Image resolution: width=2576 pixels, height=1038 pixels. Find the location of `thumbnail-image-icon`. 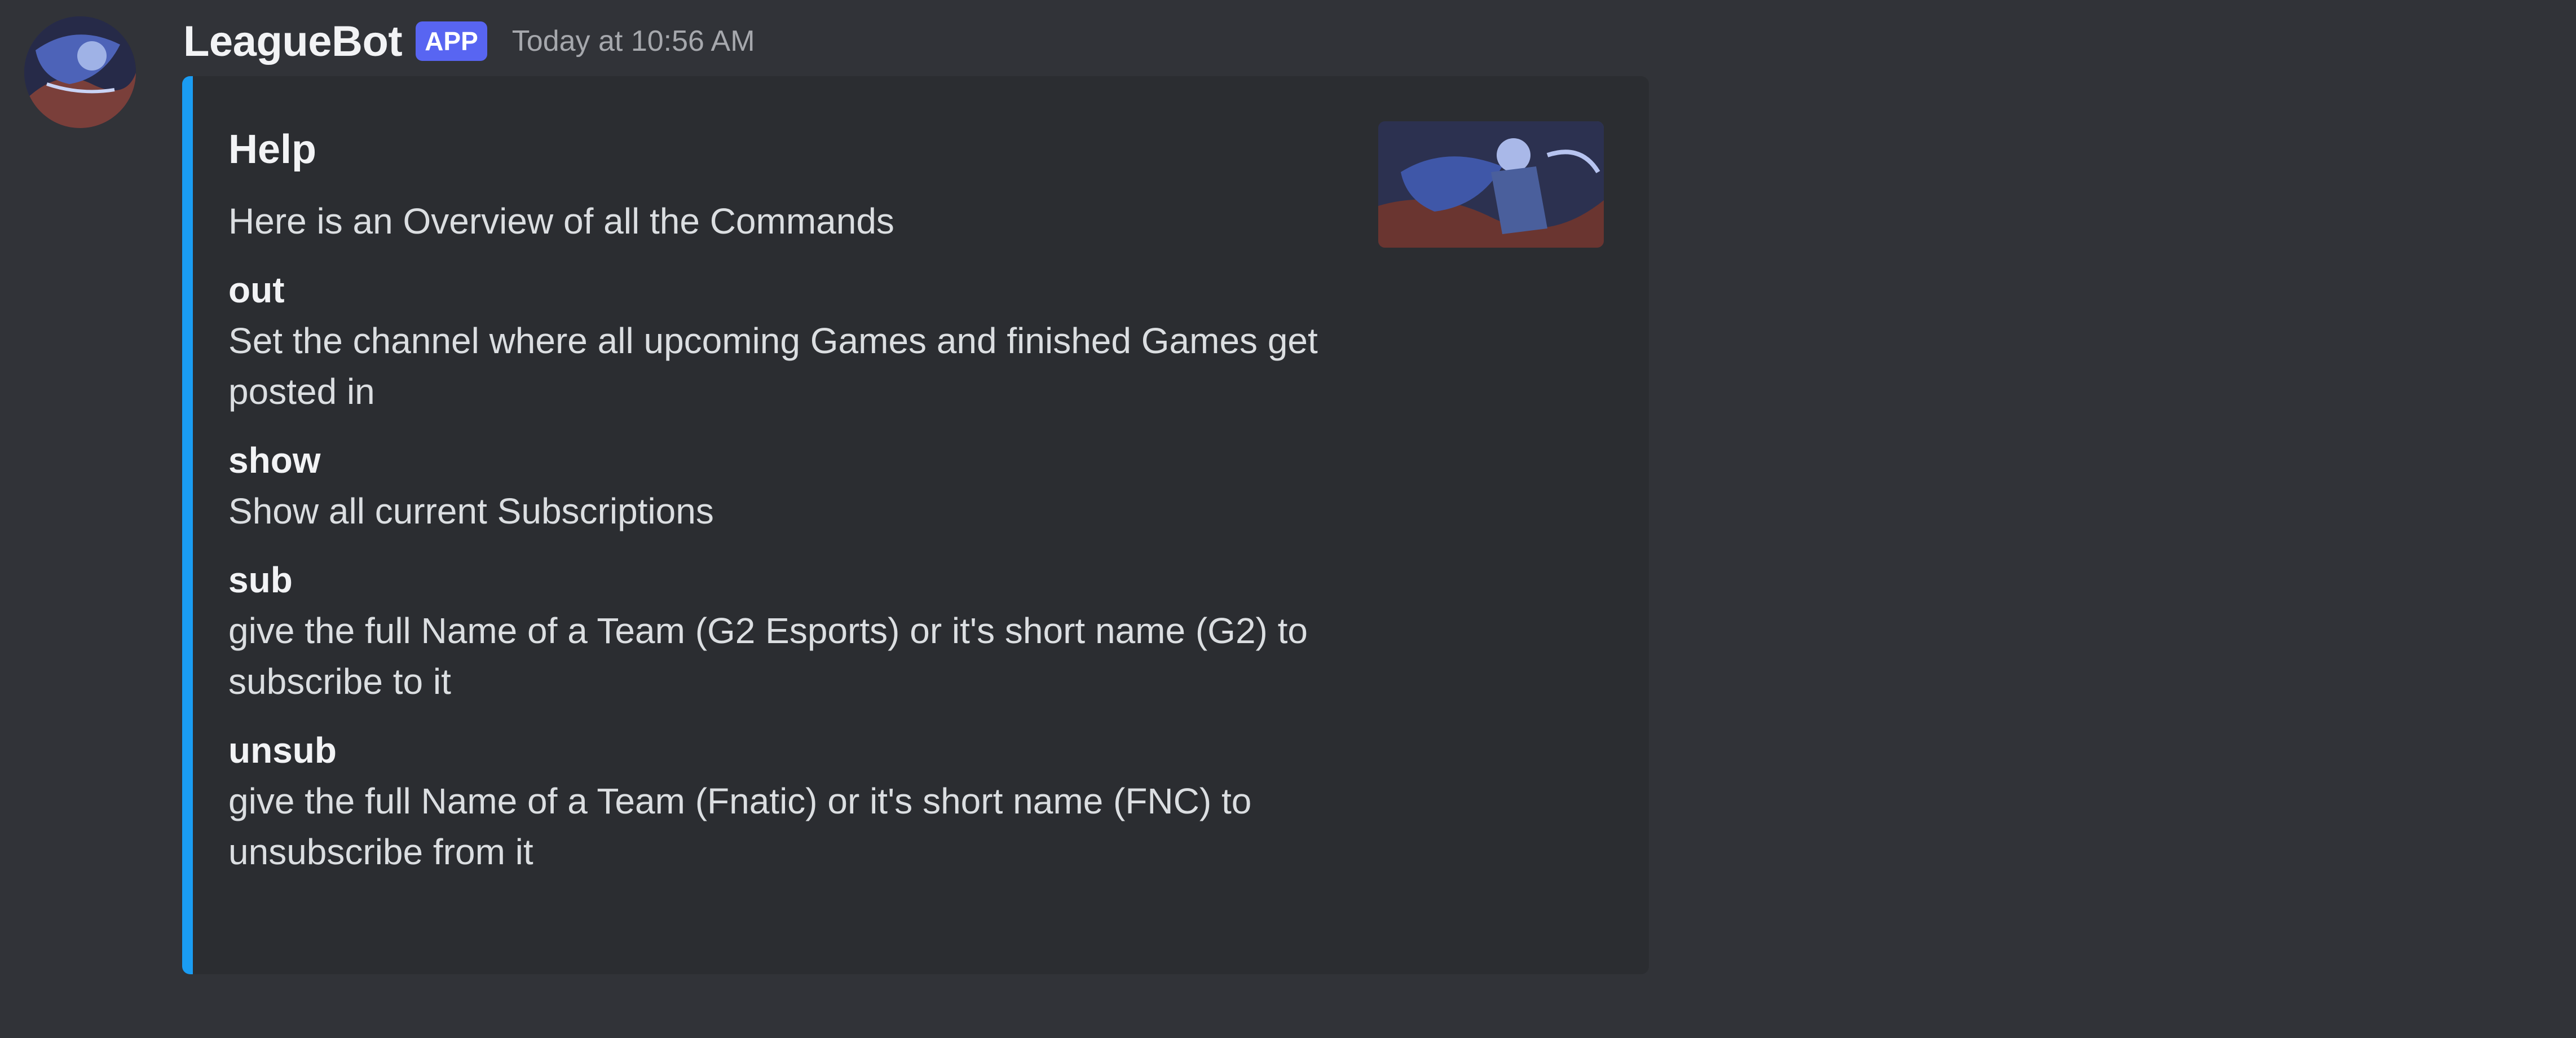

thumbnail-image-icon is located at coordinates (1491, 184).